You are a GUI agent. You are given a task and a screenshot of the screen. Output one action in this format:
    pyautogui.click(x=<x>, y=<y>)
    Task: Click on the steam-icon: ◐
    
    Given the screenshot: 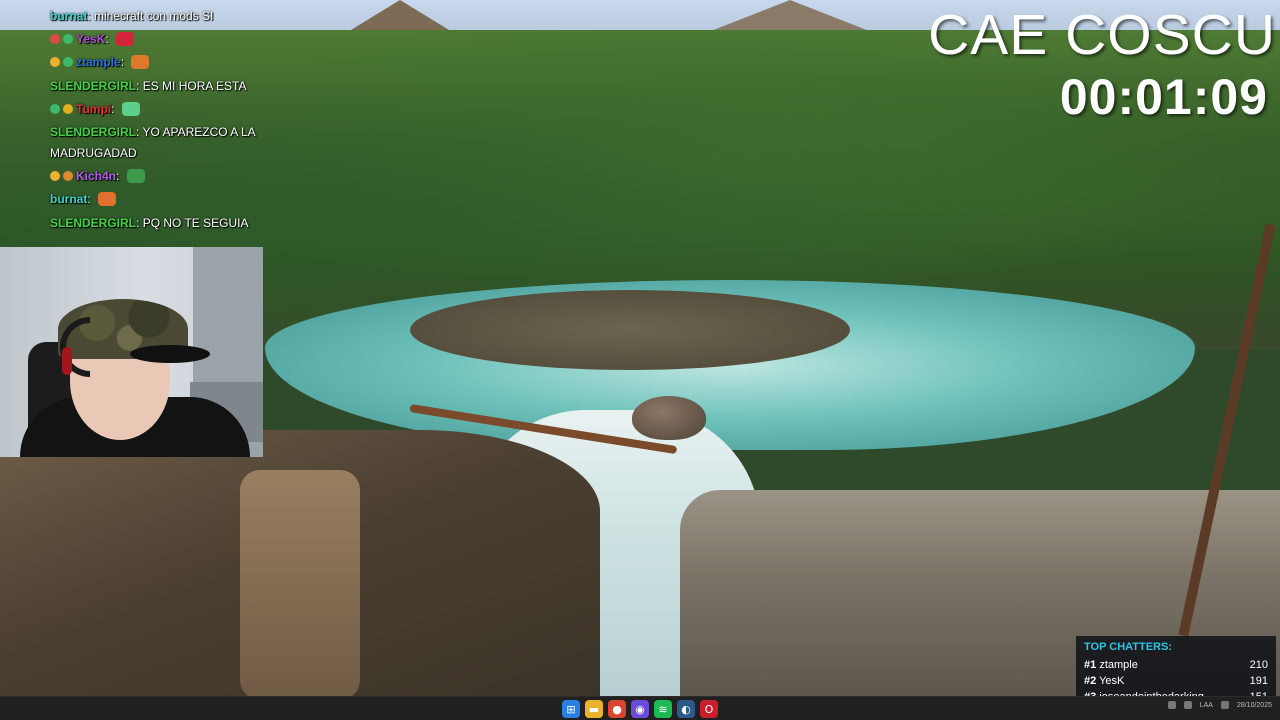 What is the action you would take?
    pyautogui.click(x=686, y=709)
    